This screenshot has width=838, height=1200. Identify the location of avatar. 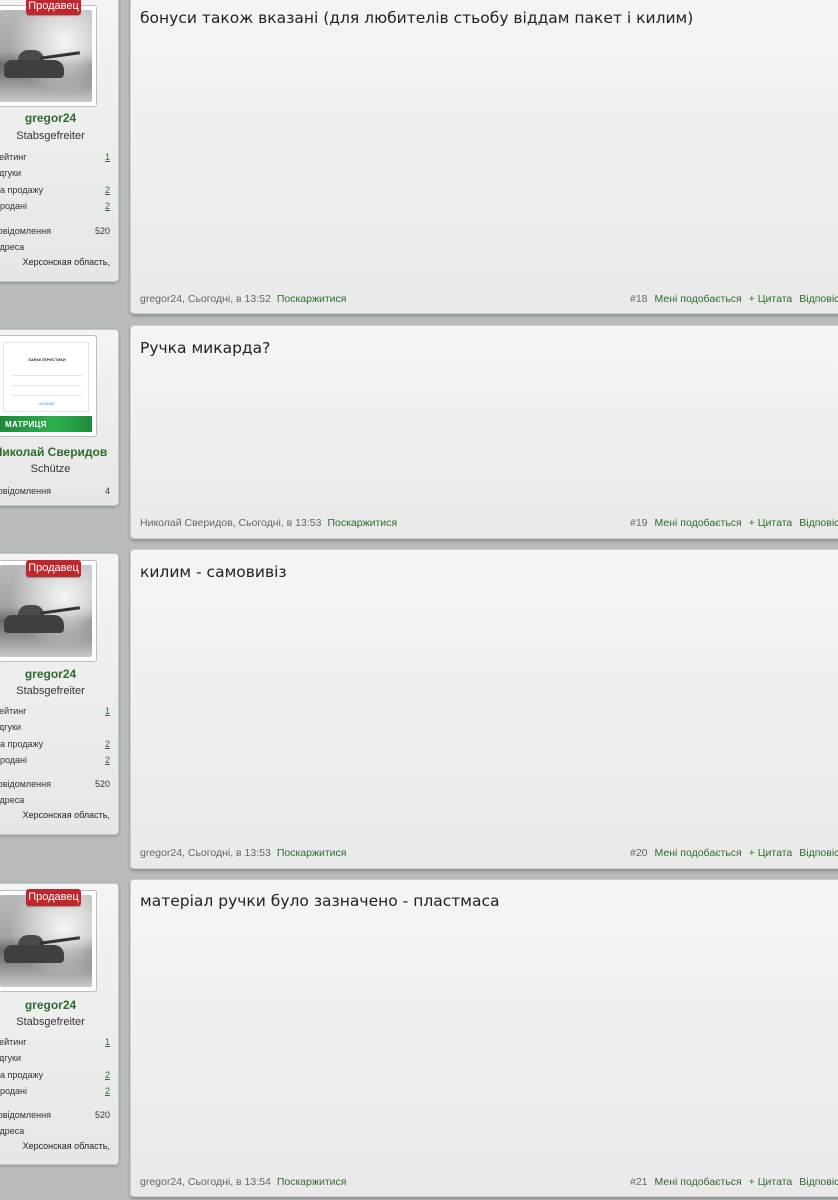
(48, 56).